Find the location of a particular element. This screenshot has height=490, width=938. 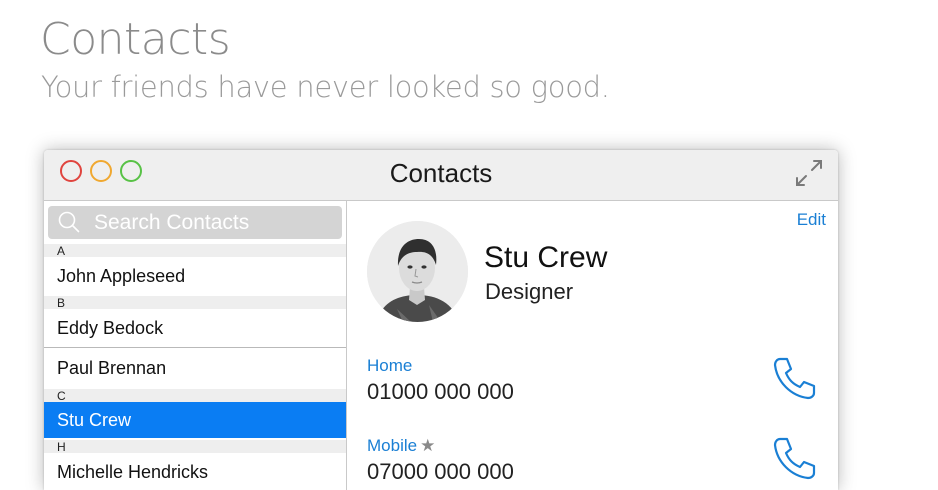

contact-row-eddy-bedock: Eddy Bedock is located at coordinates (195, 328).